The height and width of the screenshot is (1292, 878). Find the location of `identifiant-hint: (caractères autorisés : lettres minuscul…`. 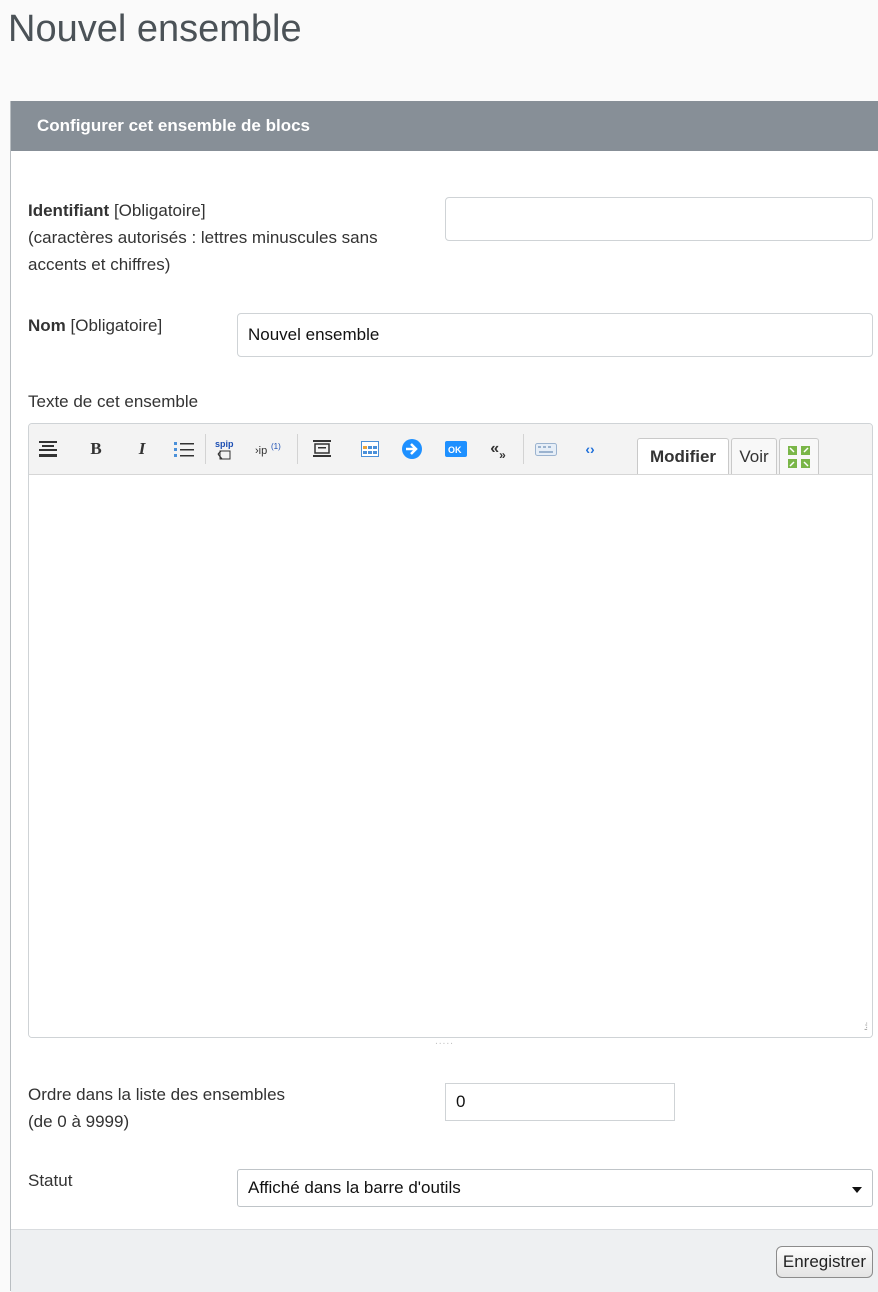

identifiant-hint: (caractères autorisés : lettres minuscul… is located at coordinates (203, 251).